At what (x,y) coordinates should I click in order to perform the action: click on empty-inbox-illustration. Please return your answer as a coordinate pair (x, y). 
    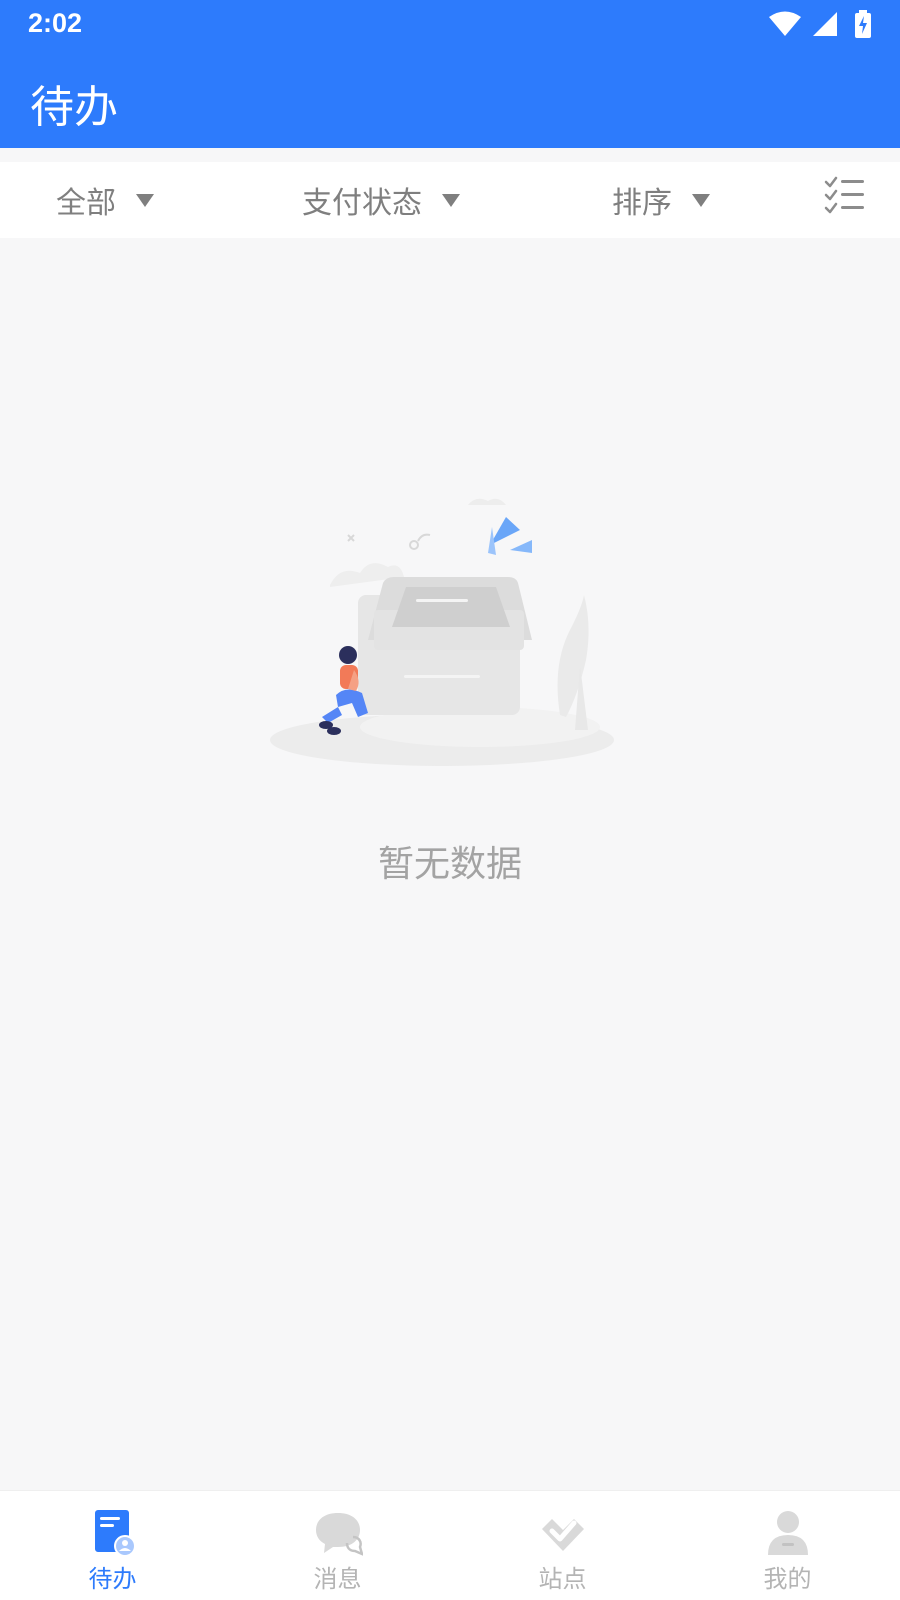
    Looking at the image, I should click on (442, 632).